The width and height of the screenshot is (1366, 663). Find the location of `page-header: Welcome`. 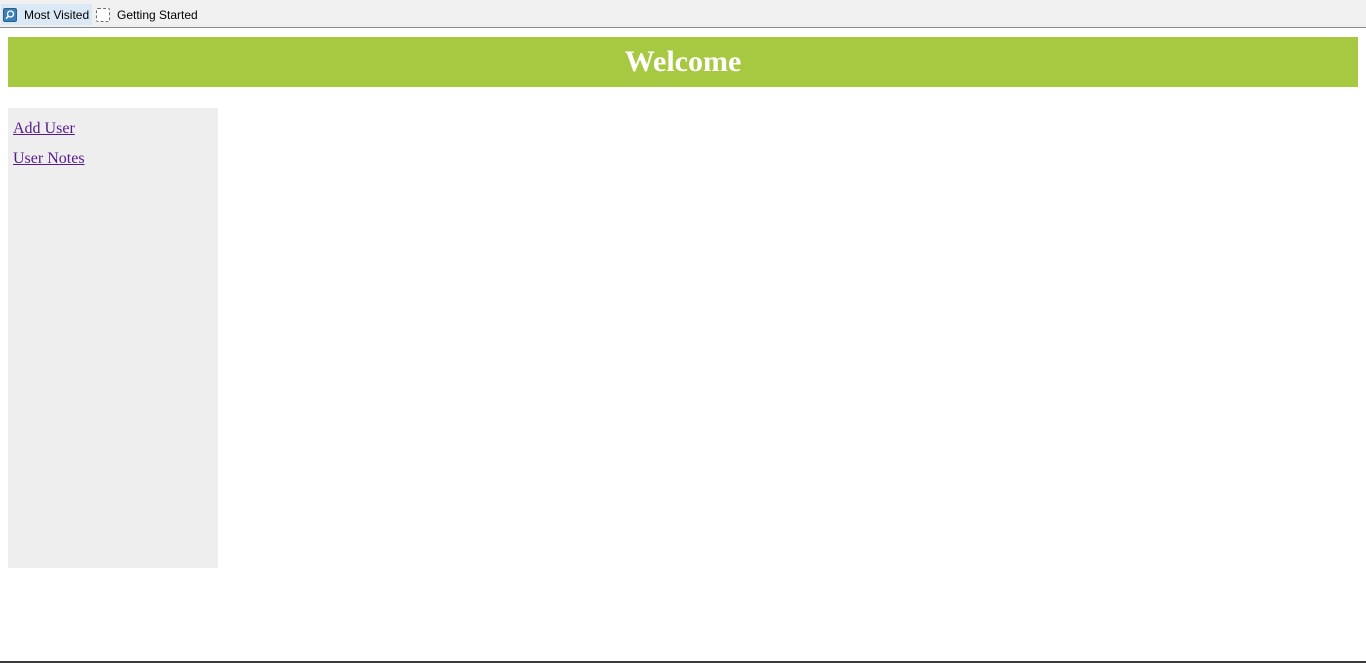

page-header: Welcome is located at coordinates (683, 62).